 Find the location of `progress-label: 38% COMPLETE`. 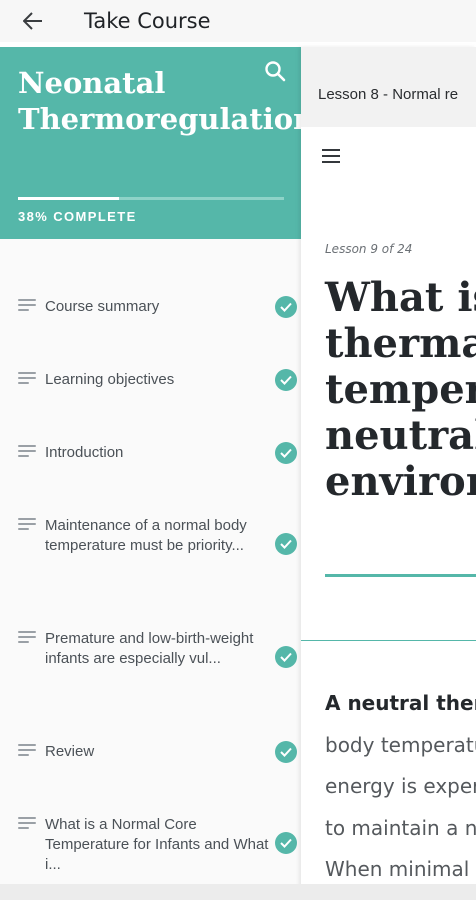

progress-label: 38% COMPLETE is located at coordinates (77, 216).